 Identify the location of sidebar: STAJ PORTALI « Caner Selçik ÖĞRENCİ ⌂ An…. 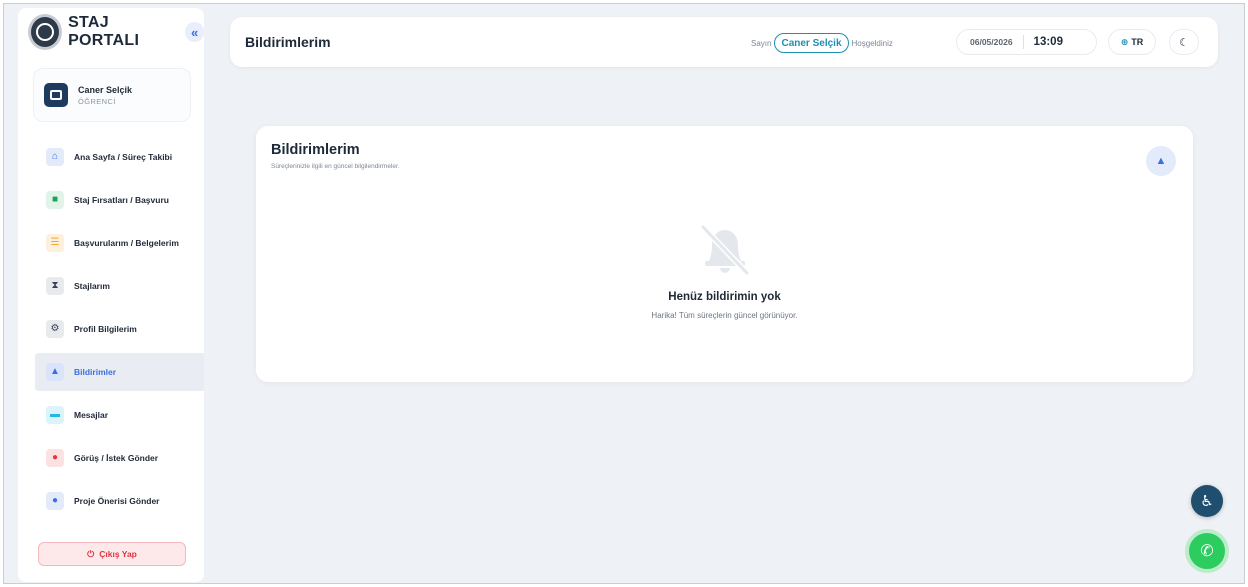
(111, 295).